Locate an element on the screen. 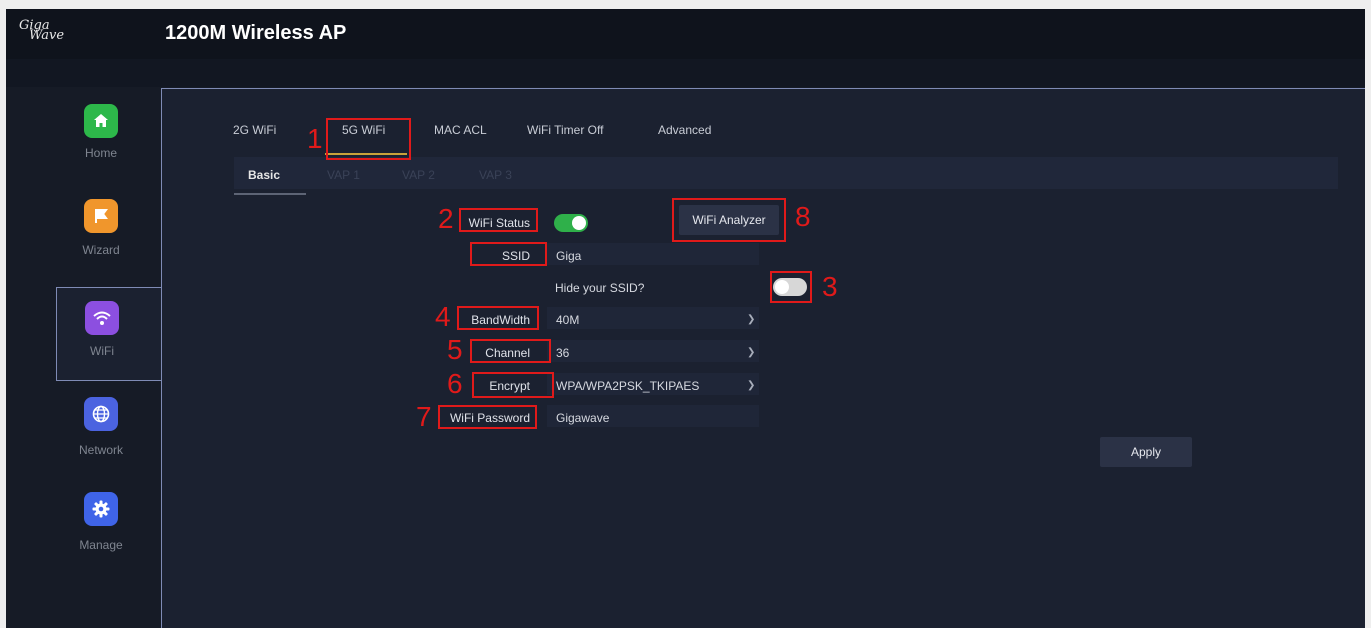 This screenshot has height=628, width=1371. annotation-number-3: 3 is located at coordinates (830, 286).